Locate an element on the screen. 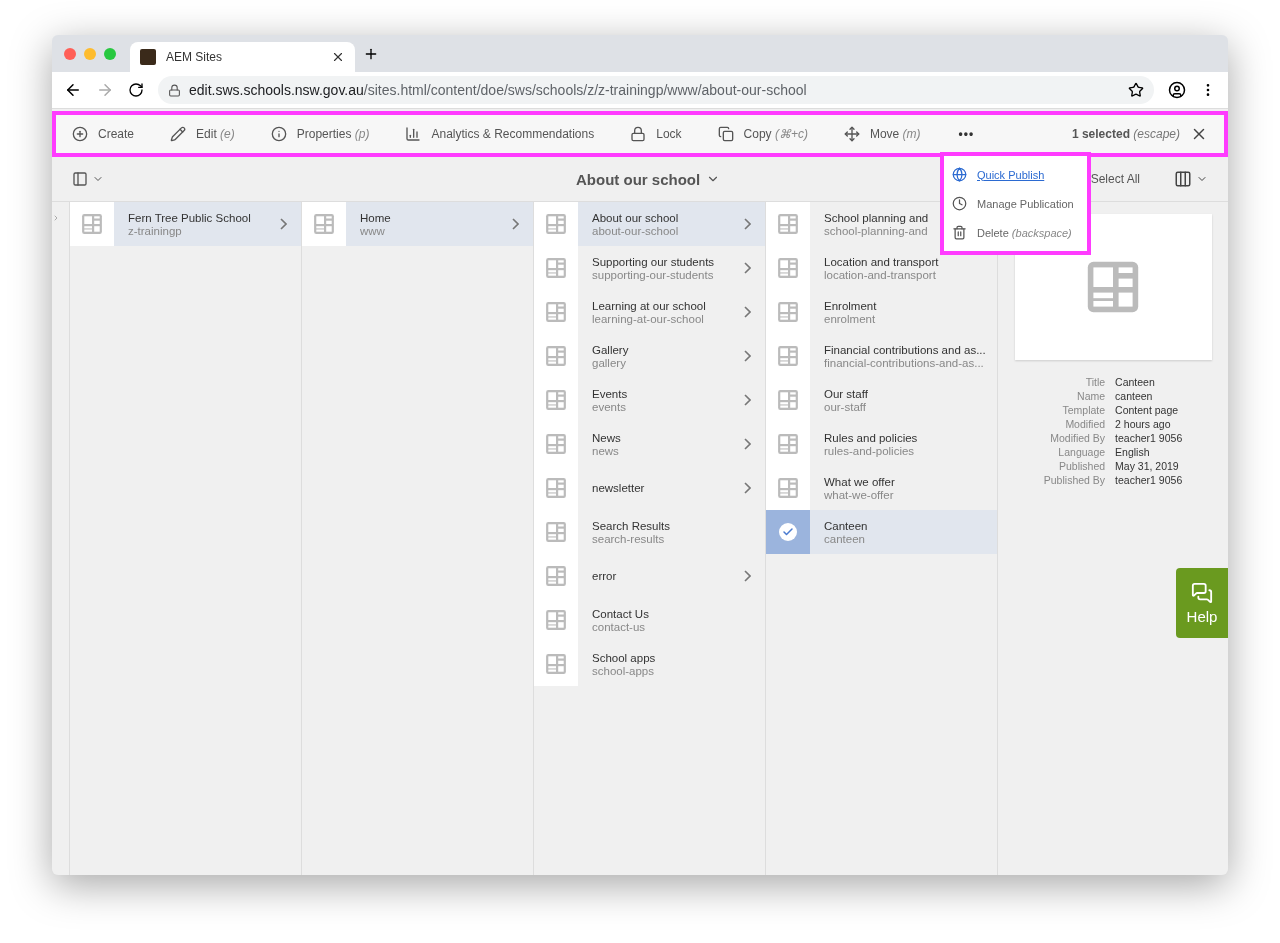  page-name: location-and-transport is located at coordinates (880, 274).